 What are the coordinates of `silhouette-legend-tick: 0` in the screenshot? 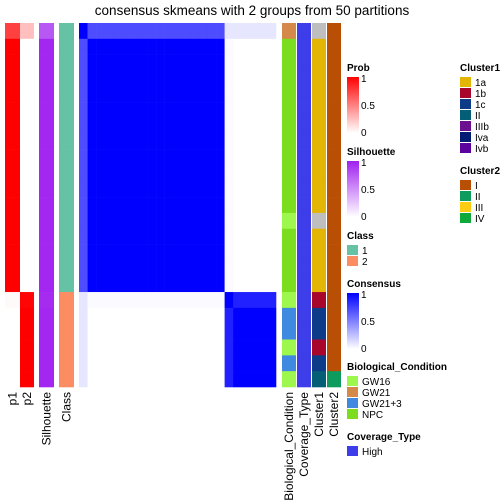 It's located at (364, 217).